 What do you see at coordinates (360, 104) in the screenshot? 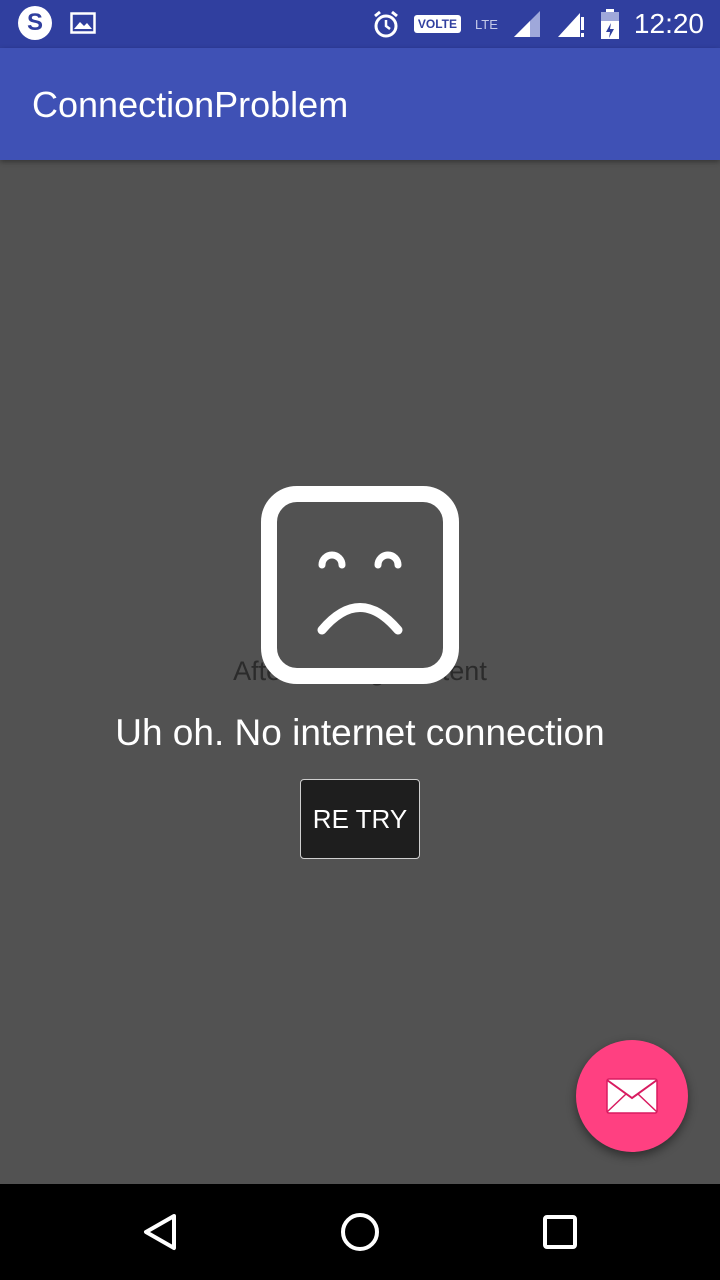
I see `app-bar: ConnectionProblem` at bounding box center [360, 104].